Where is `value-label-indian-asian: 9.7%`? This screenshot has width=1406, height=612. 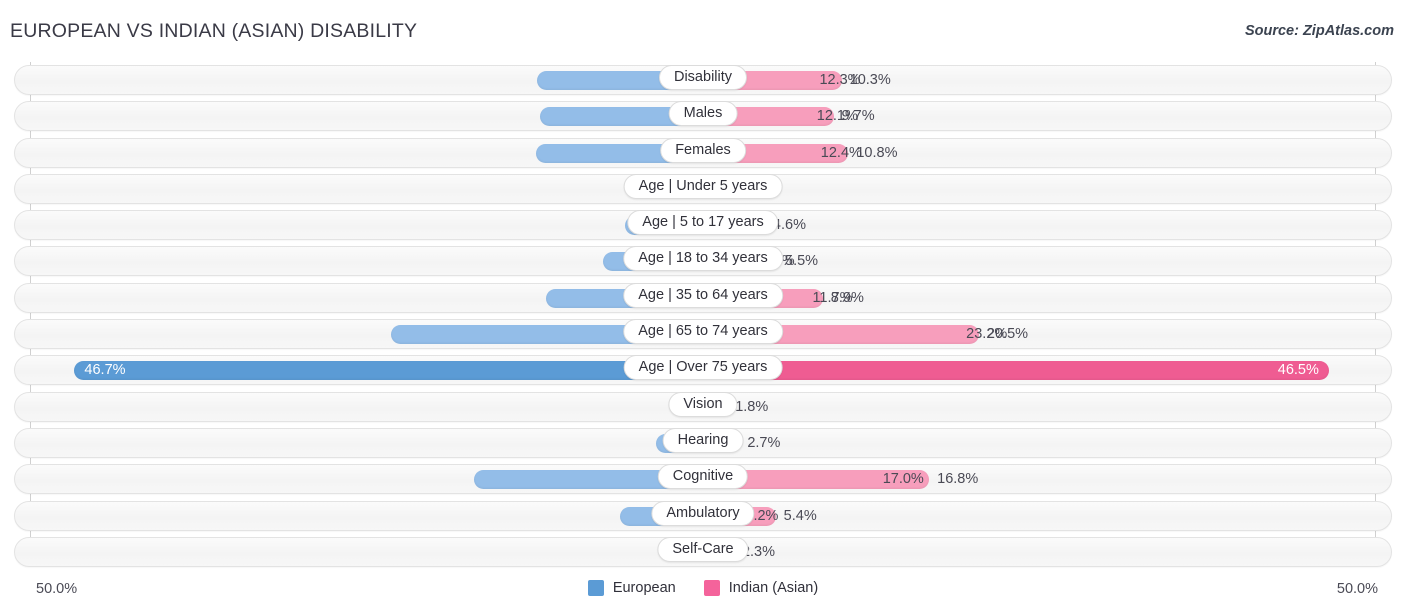
value-label-indian-asian: 9.7% is located at coordinates (858, 116).